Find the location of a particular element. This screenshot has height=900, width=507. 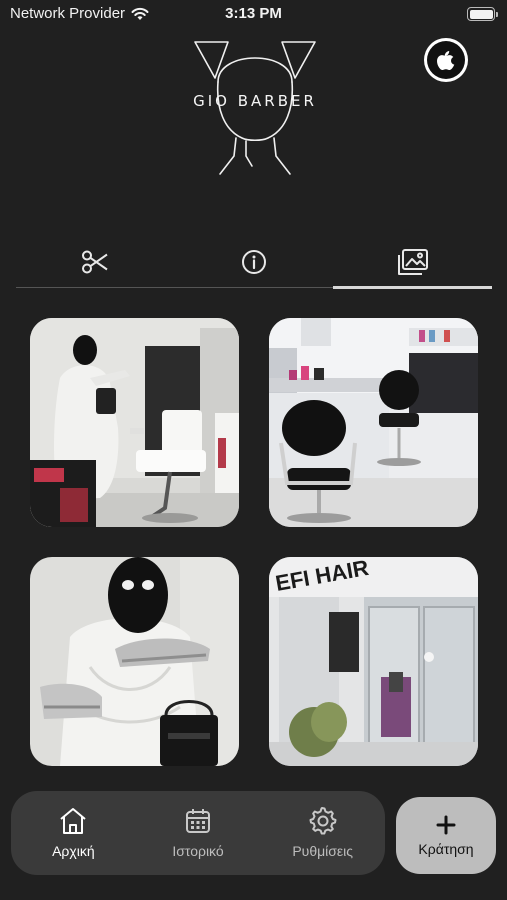

status-time: 3:13 PM is located at coordinates (253, 13).